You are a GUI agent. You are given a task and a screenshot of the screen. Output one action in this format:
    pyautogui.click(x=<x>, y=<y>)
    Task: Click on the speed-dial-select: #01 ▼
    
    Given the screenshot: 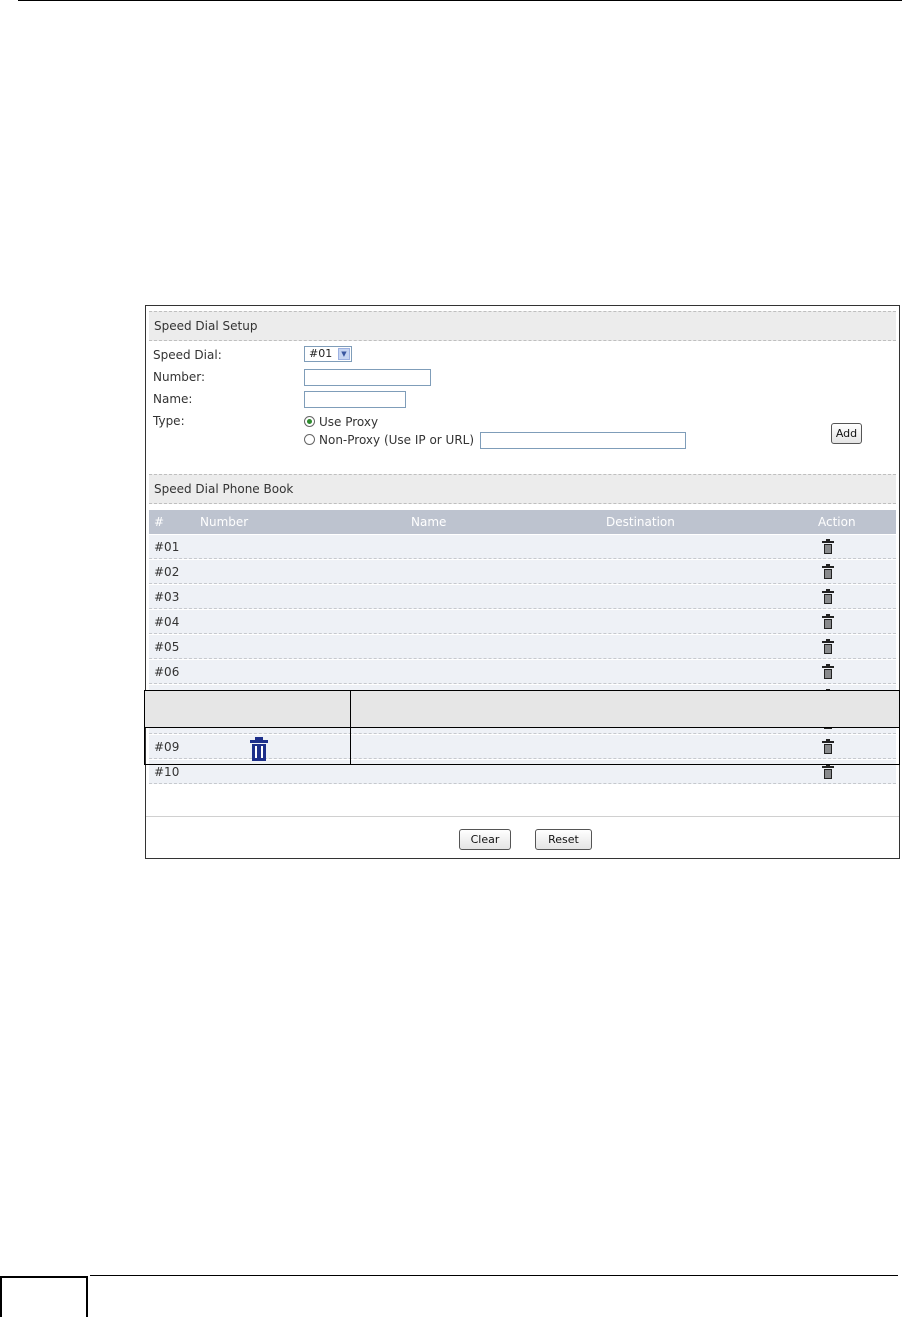 What is the action you would take?
    pyautogui.click(x=328, y=354)
    